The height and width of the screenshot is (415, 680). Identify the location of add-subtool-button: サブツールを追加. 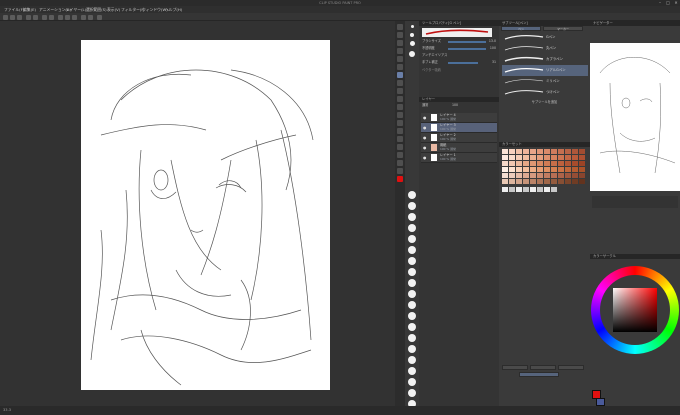
(544, 102).